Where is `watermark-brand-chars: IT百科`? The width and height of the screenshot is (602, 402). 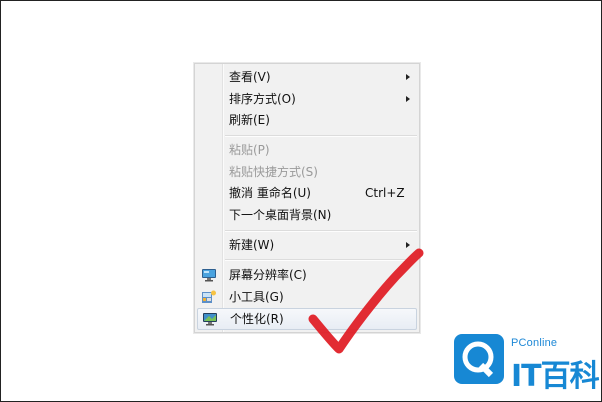
watermark-brand-chars: IT百科 is located at coordinates (555, 376).